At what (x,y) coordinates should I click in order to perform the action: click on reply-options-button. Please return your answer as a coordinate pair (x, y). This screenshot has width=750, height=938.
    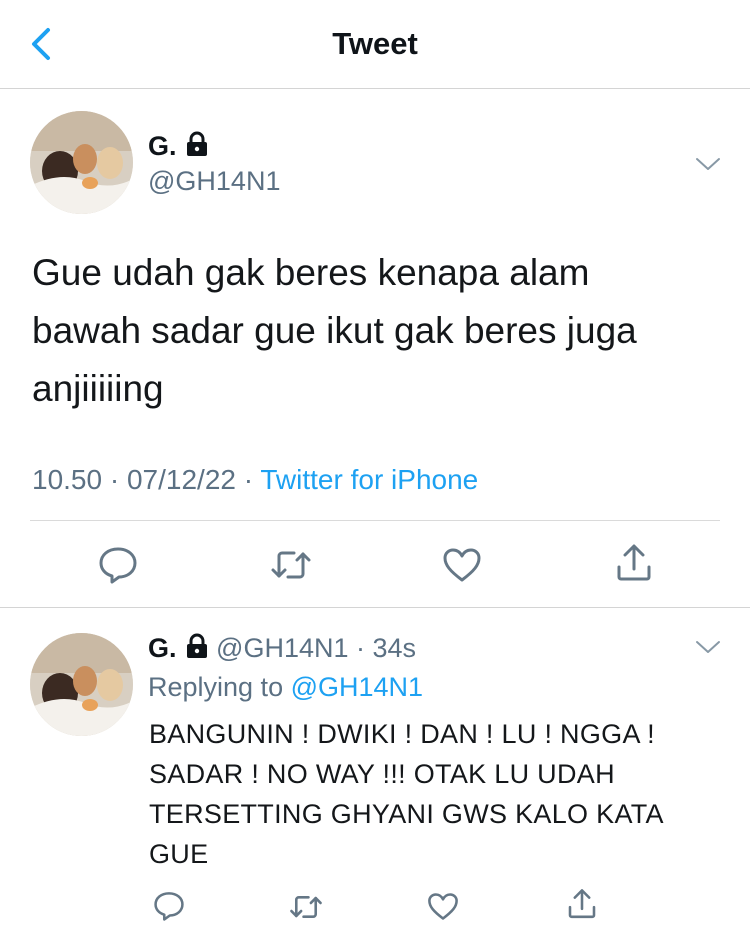
    Looking at the image, I should click on (708, 647).